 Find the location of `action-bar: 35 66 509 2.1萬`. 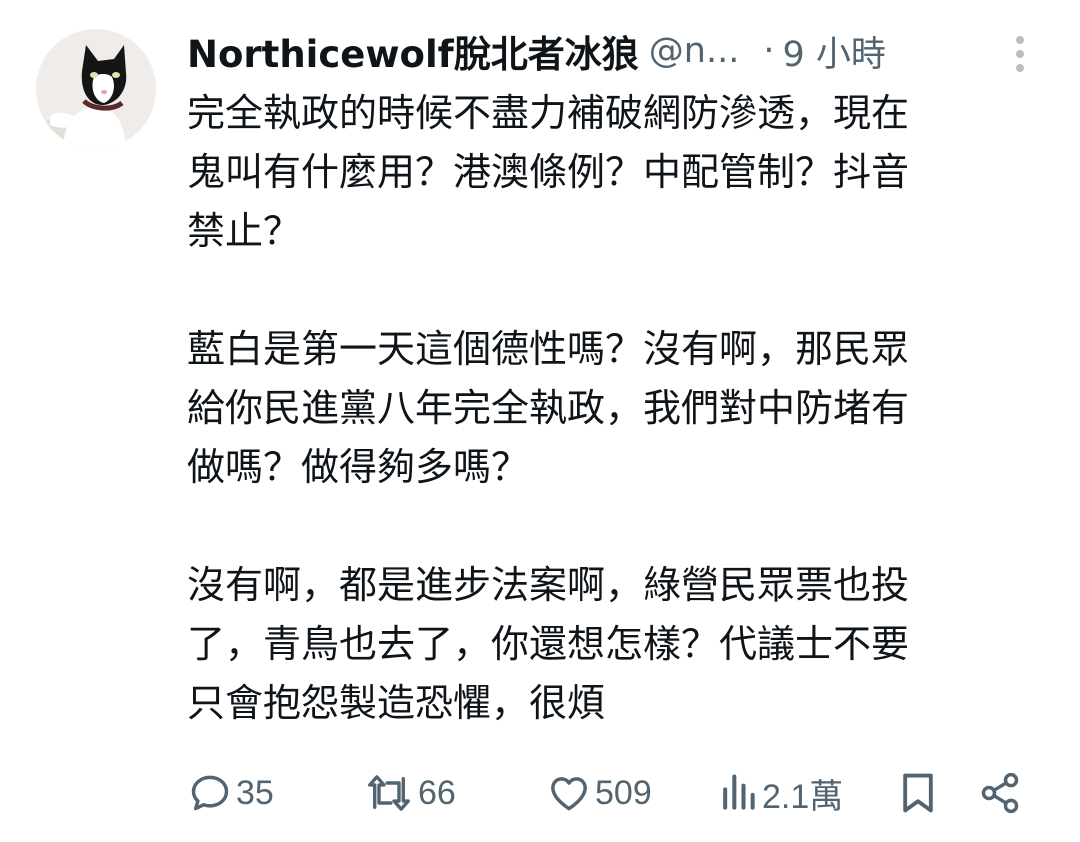

action-bar: 35 66 509 2.1萬 is located at coordinates (540, 793).